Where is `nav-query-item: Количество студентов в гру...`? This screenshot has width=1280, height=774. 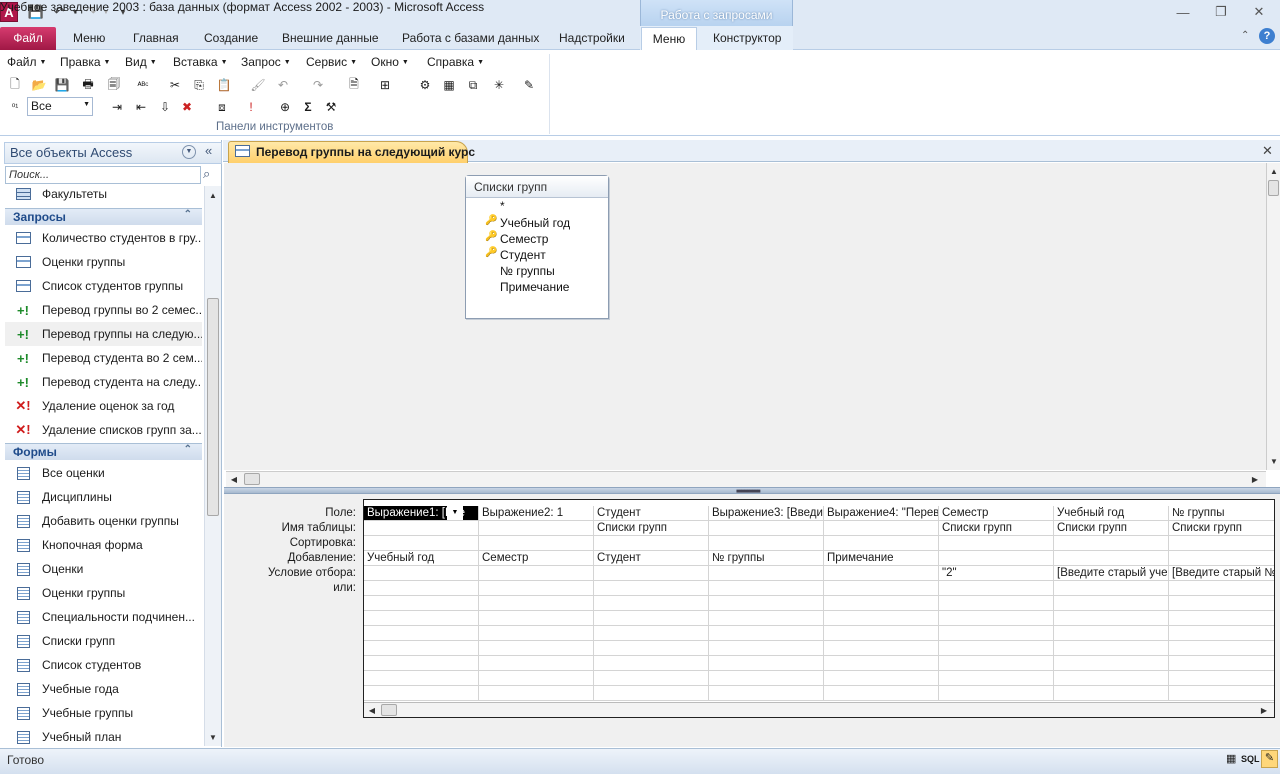
nav-query-item: Количество студентов в гру... is located at coordinates (103, 238).